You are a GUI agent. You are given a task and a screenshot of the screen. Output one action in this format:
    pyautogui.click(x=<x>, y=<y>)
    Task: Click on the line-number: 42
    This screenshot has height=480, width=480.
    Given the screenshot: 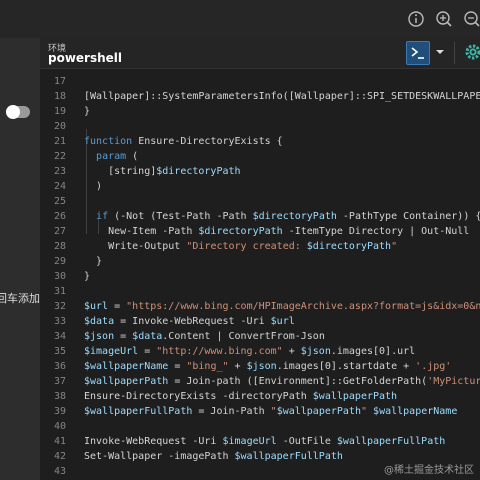 What is the action you would take?
    pyautogui.click(x=59, y=456)
    